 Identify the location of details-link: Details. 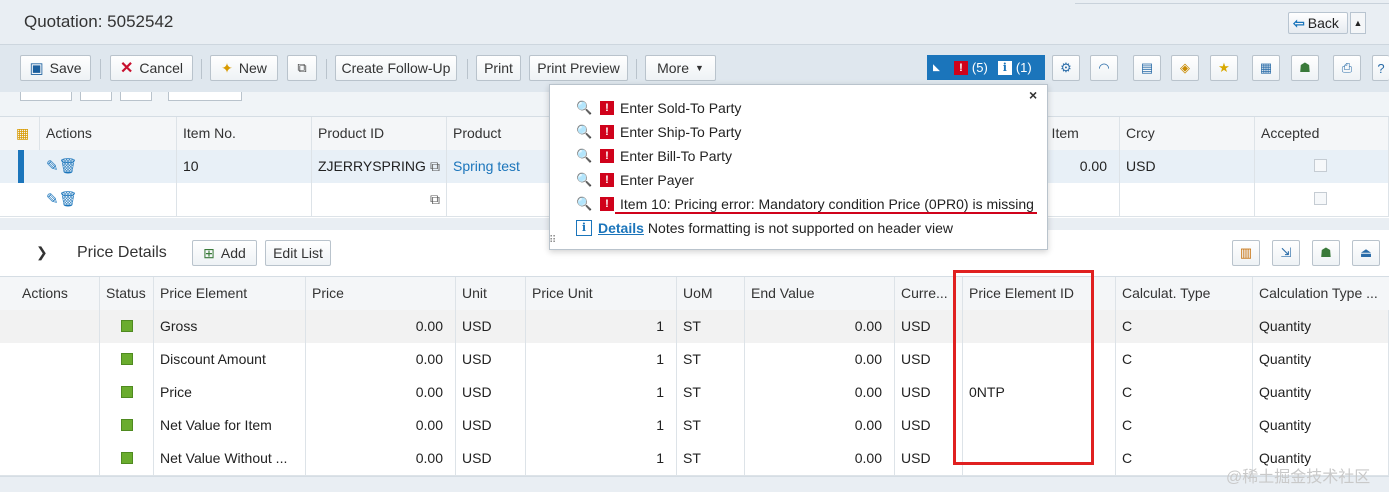
(621, 228).